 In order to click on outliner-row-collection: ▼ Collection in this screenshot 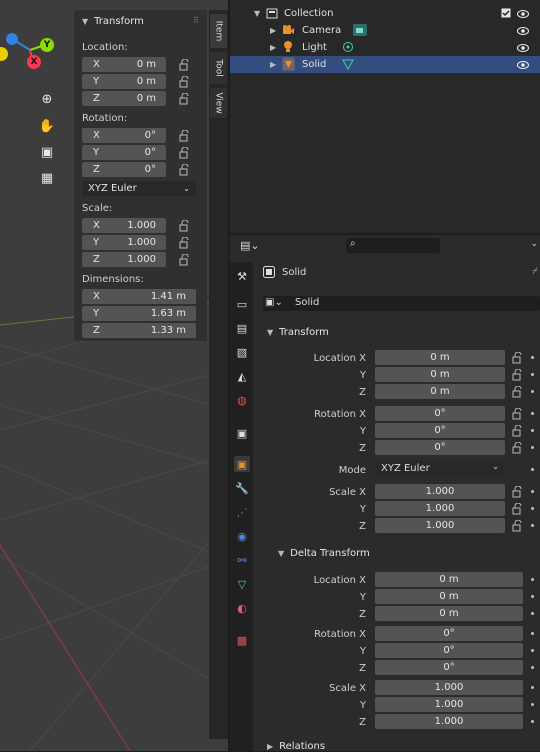, I will do `click(385, 13)`.